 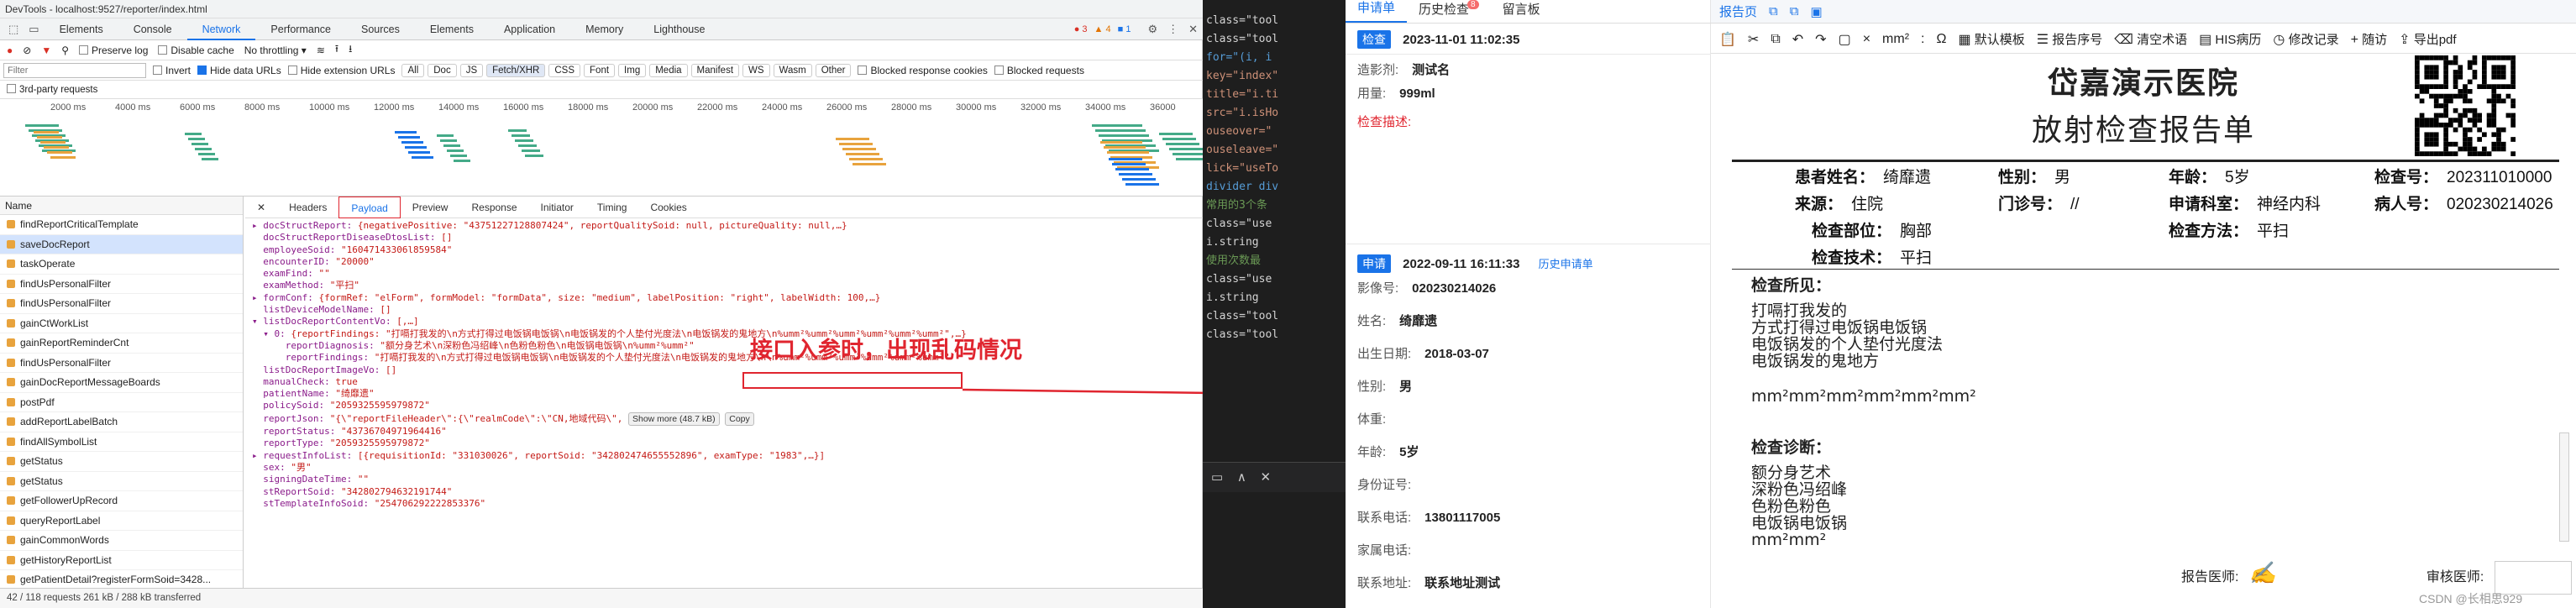 I want to click on his-record-button: ▤ HIS病历, so click(x=2230, y=39).